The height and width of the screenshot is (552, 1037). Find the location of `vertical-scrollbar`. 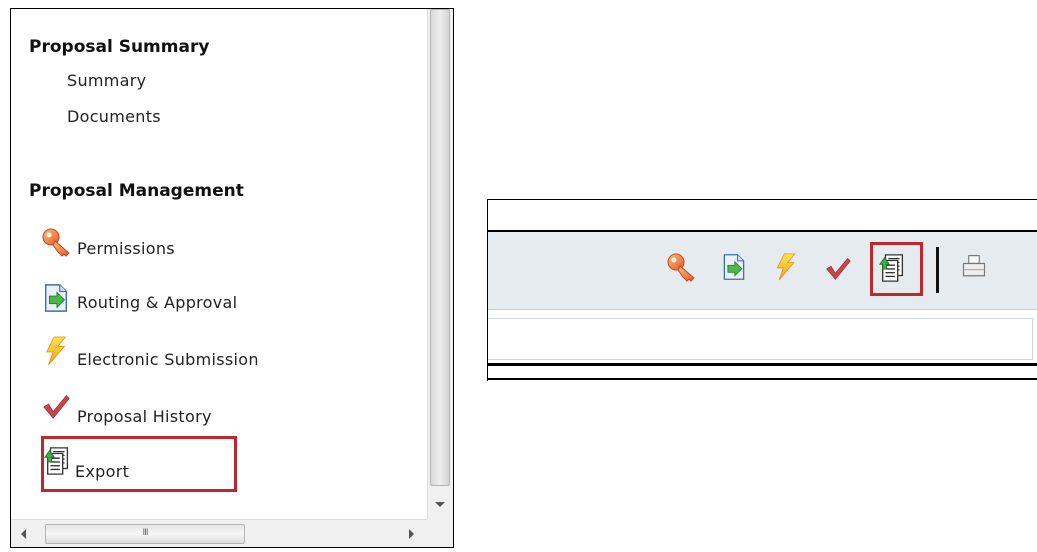

vertical-scrollbar is located at coordinates (440, 264).